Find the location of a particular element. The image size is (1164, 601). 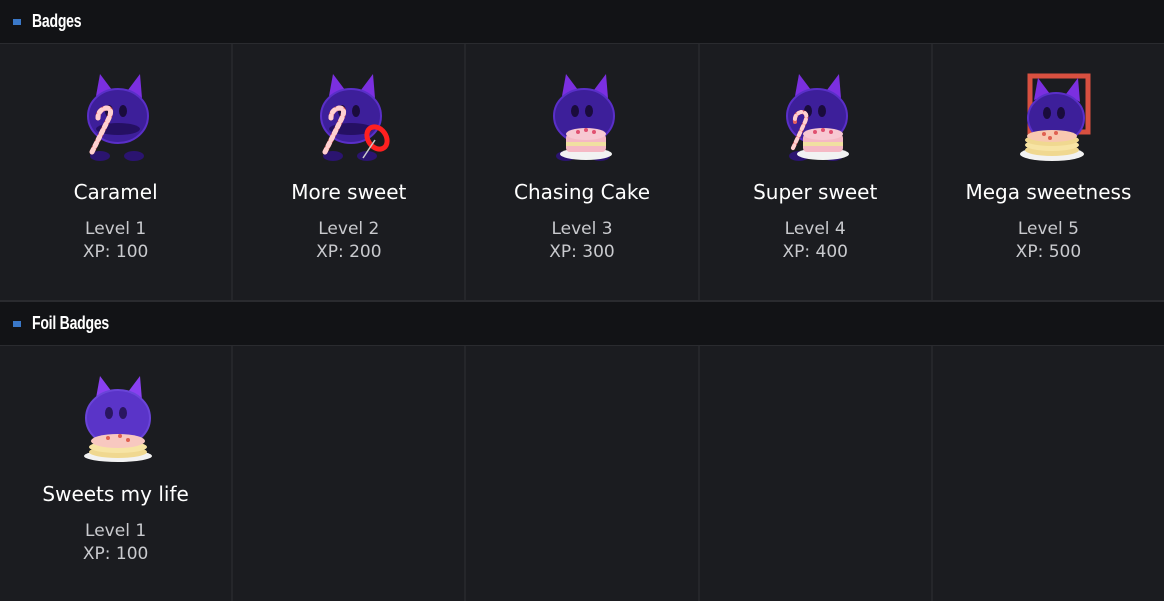

badge-level: Level 3 is located at coordinates (582, 229).